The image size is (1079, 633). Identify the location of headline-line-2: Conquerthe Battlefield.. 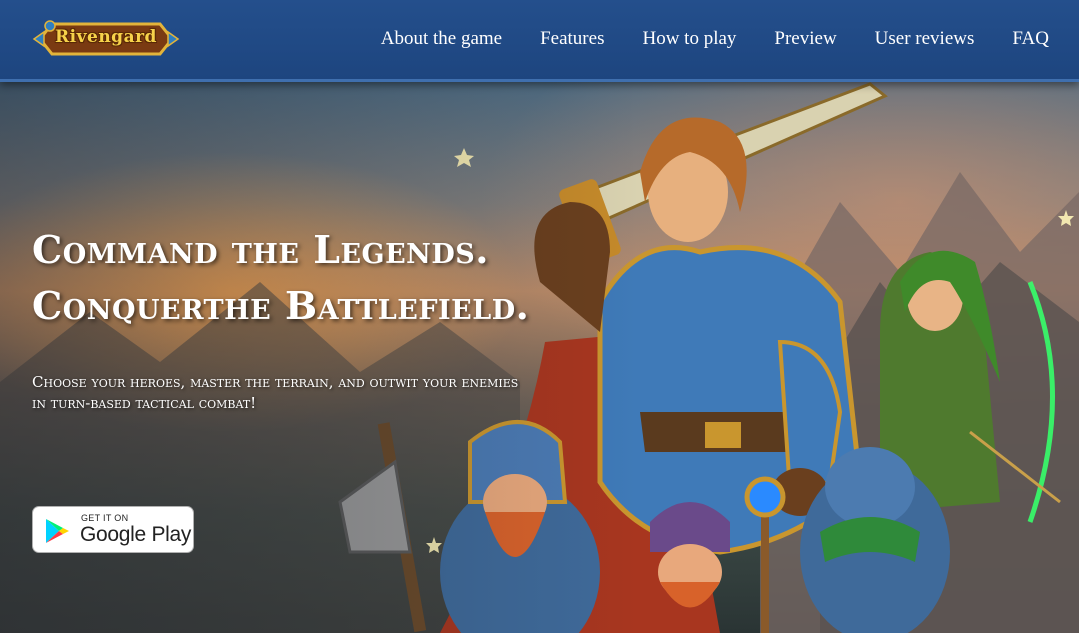
(281, 305).